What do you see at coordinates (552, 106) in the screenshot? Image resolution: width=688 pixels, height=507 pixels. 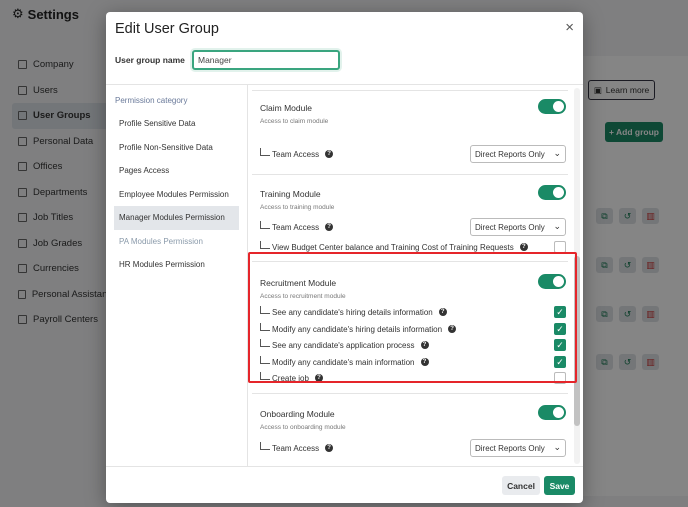 I see `claim-module-toggle` at bounding box center [552, 106].